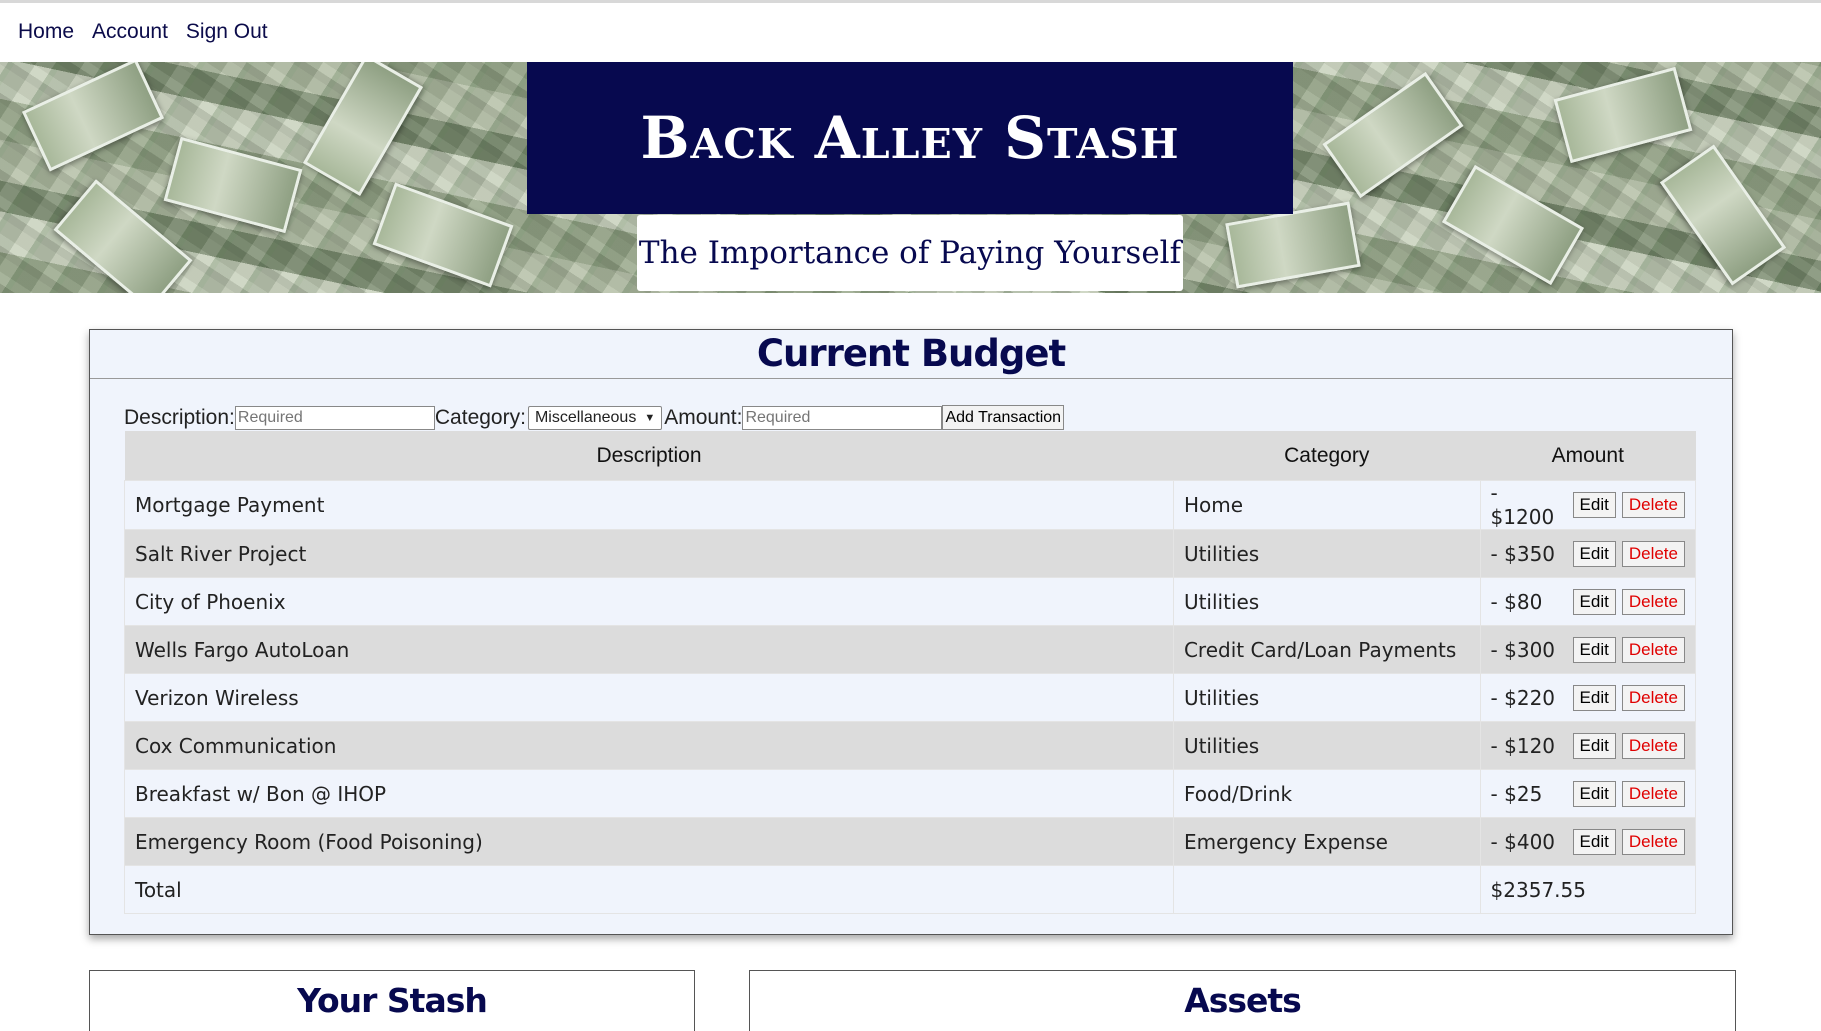 The height and width of the screenshot is (1031, 1821). I want to click on category-select-value: Miscellaneous, so click(585, 417).